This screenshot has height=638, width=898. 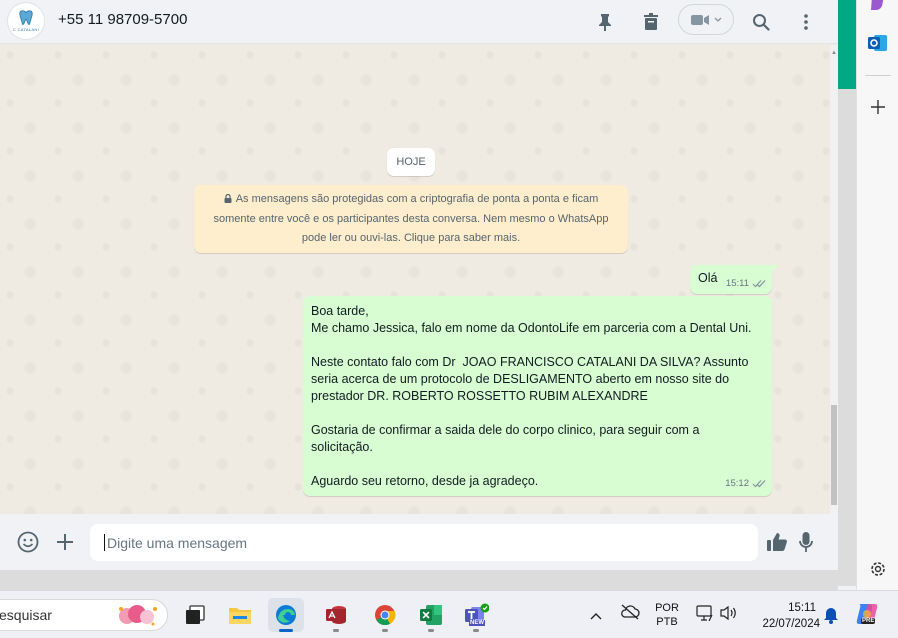 What do you see at coordinates (104, 542) in the screenshot?
I see `text-caret` at bounding box center [104, 542].